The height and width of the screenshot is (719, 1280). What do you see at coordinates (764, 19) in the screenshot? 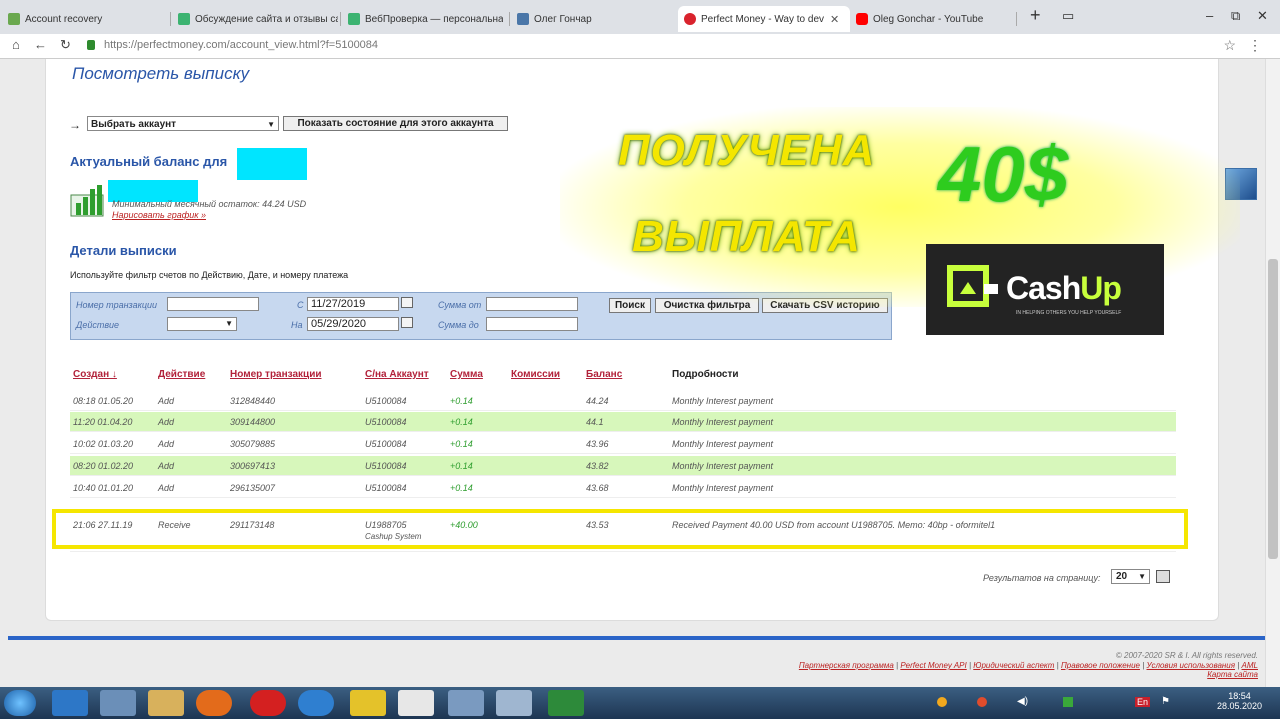
I see `tab-perfect-money: Perfect Money - Way to dev ✕` at bounding box center [764, 19].